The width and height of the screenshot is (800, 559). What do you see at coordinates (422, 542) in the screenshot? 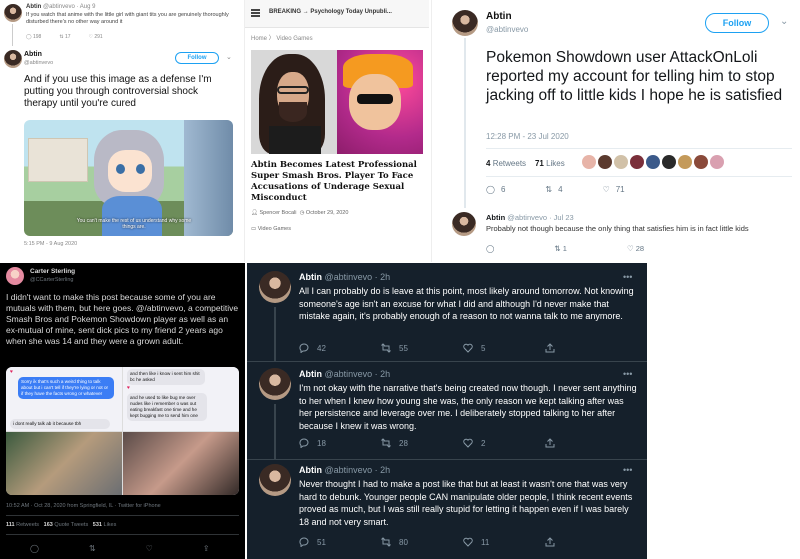
I see `retweet-button: 80` at bounding box center [422, 542].